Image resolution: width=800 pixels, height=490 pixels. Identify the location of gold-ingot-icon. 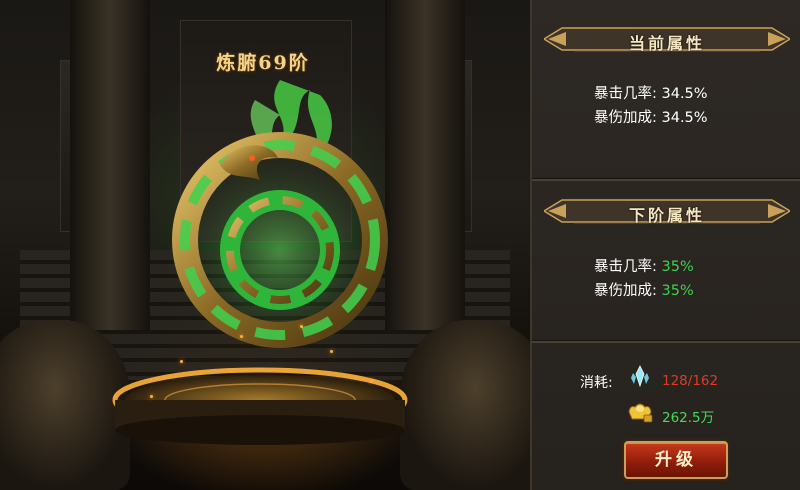
(640, 413).